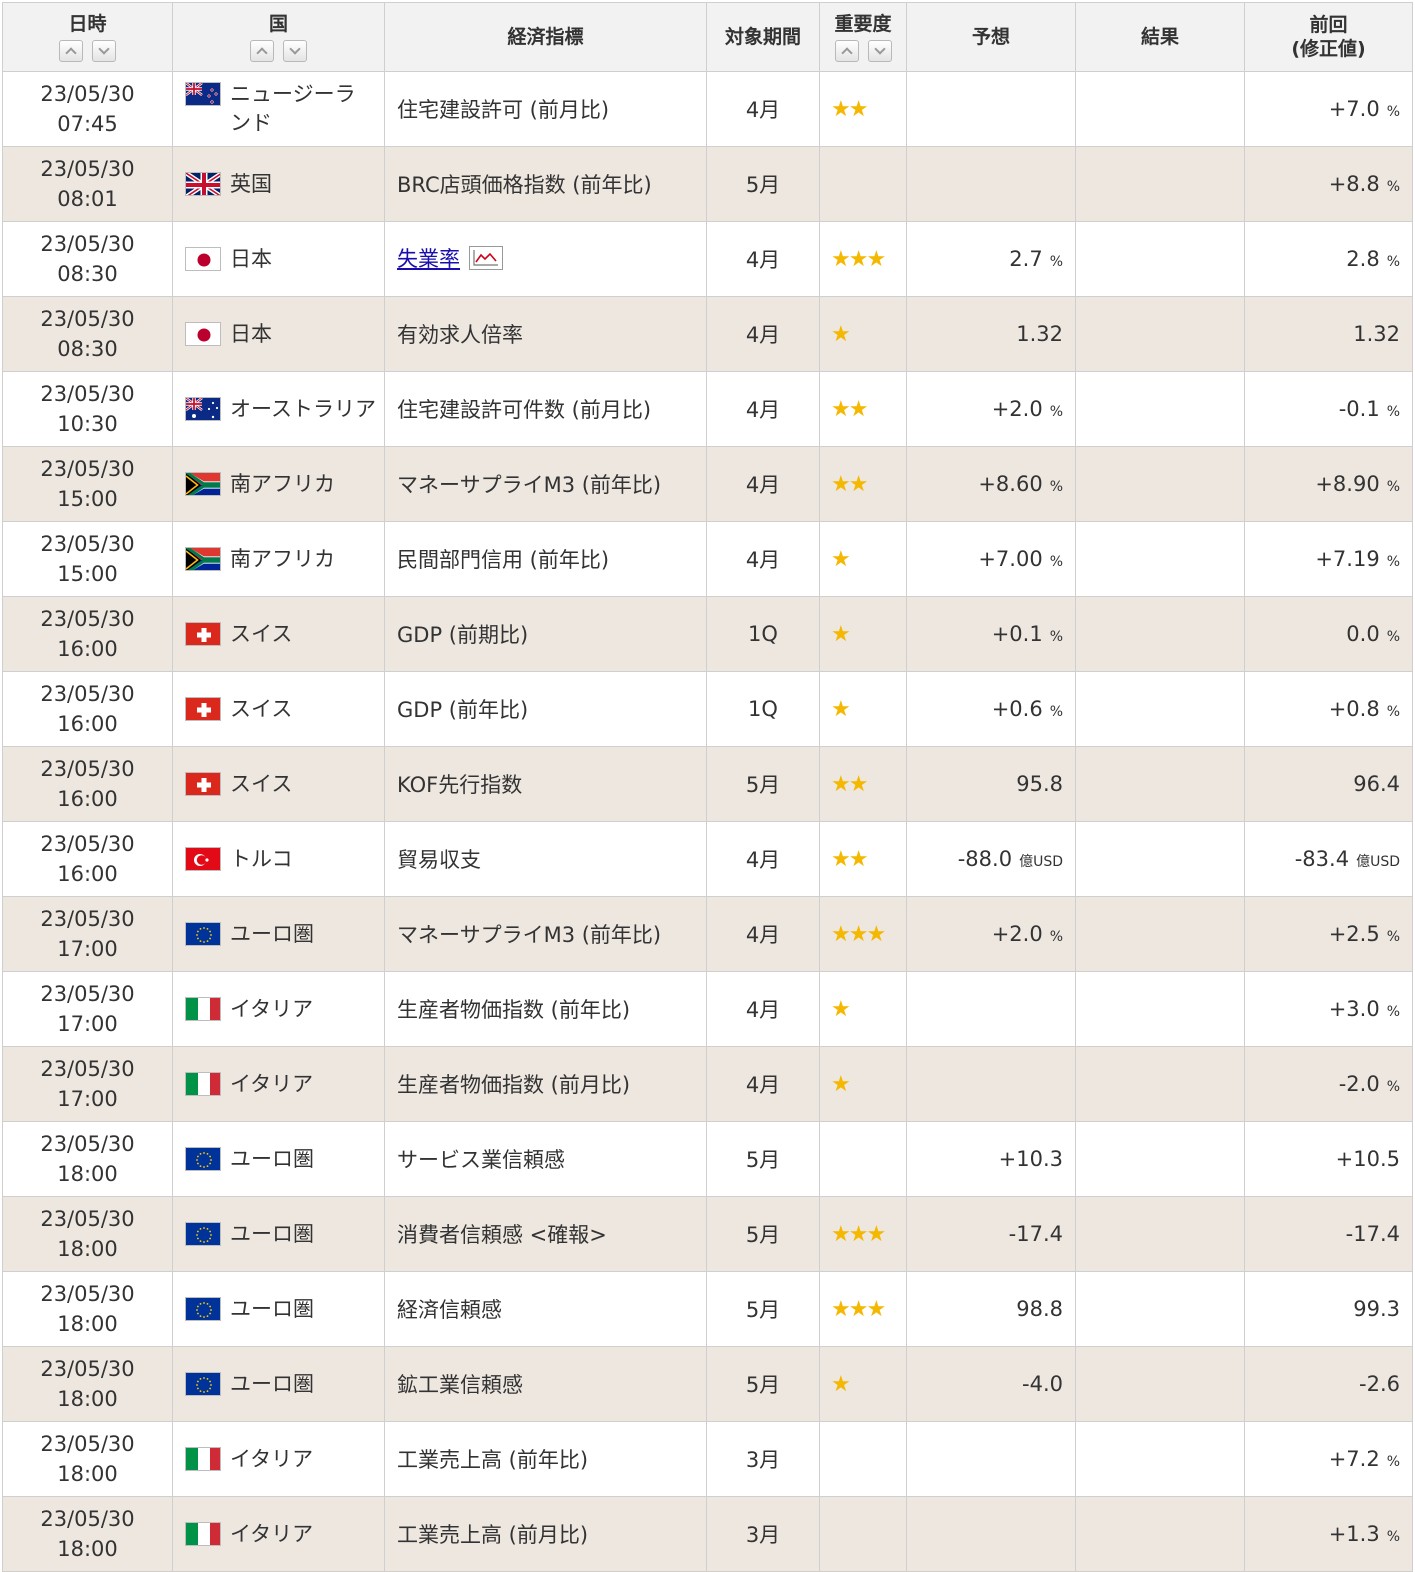  I want to click on sort-importance-desc-button, so click(879, 51).